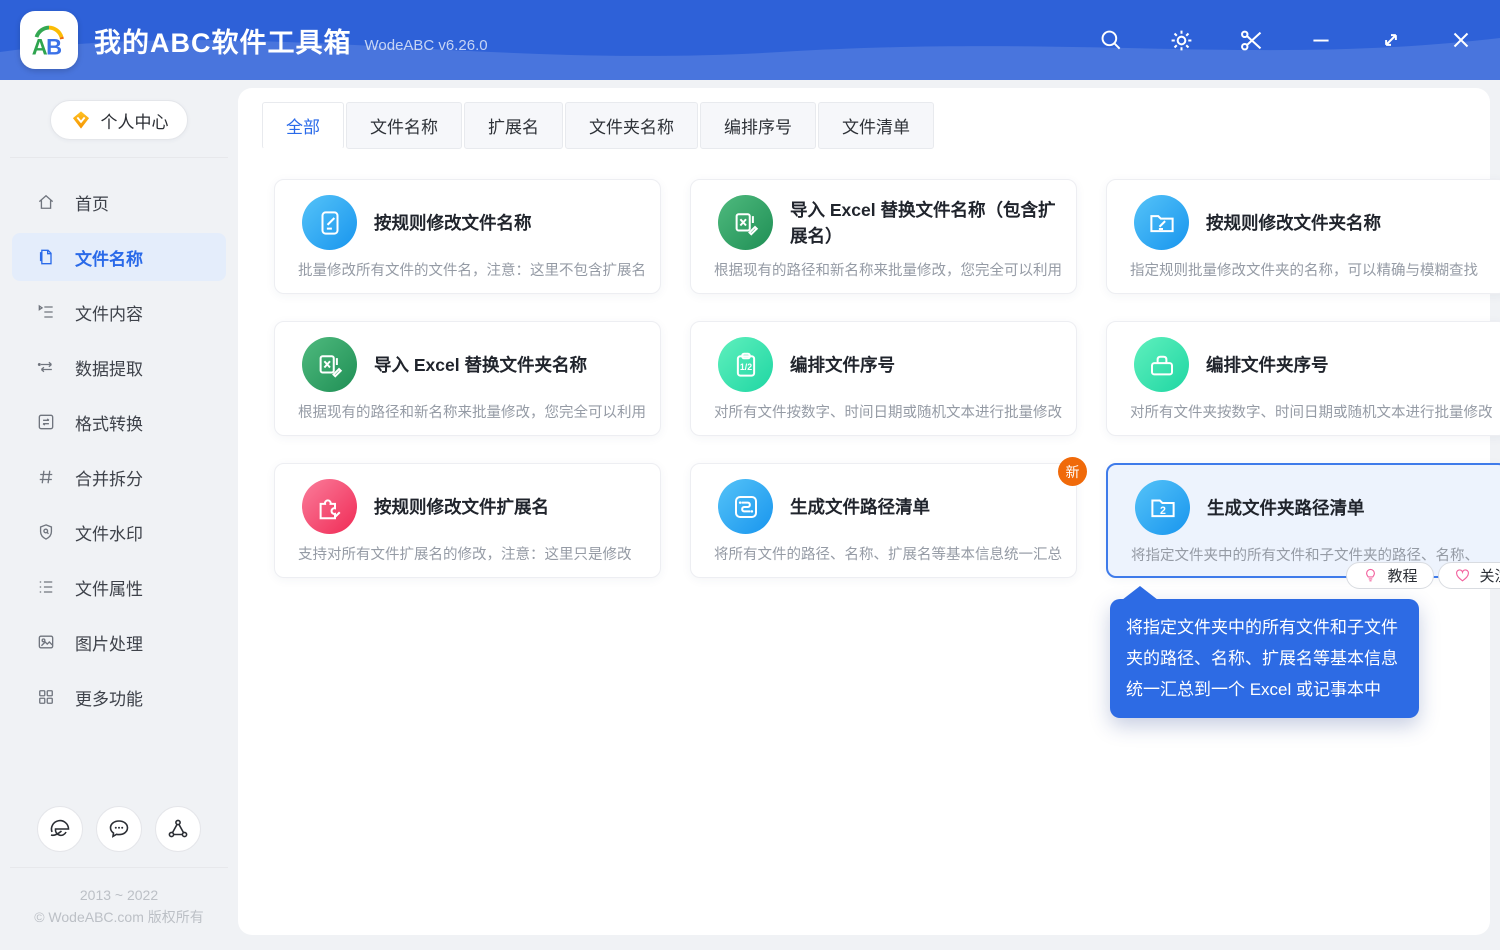 The width and height of the screenshot is (1500, 950). What do you see at coordinates (329, 222) in the screenshot?
I see `file-edit-icon` at bounding box center [329, 222].